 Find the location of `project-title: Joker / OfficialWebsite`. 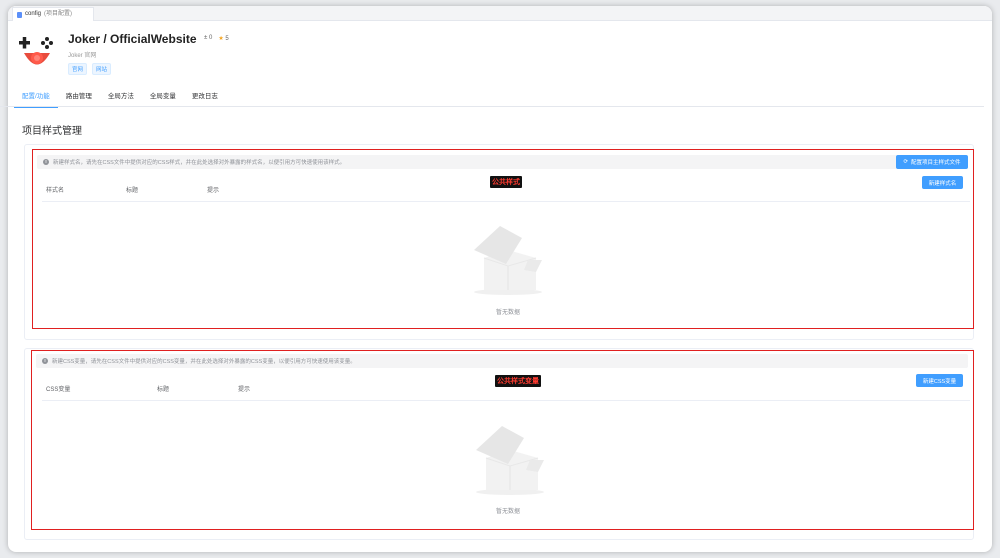

project-title: Joker / OfficialWebsite is located at coordinates (132, 39).